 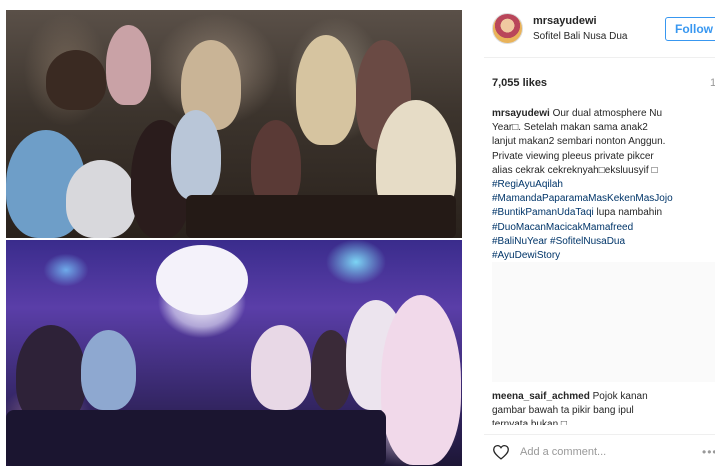 I want to click on avatar, so click(x=507, y=28).